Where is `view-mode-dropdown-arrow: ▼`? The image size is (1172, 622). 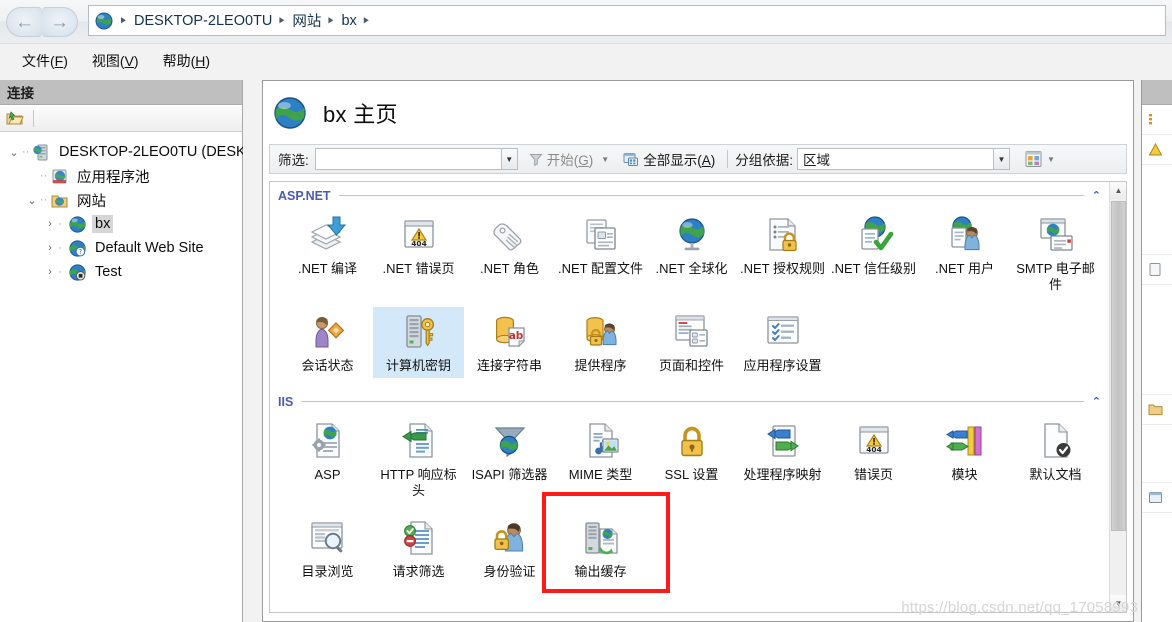 view-mode-dropdown-arrow: ▼ is located at coordinates (1051, 159).